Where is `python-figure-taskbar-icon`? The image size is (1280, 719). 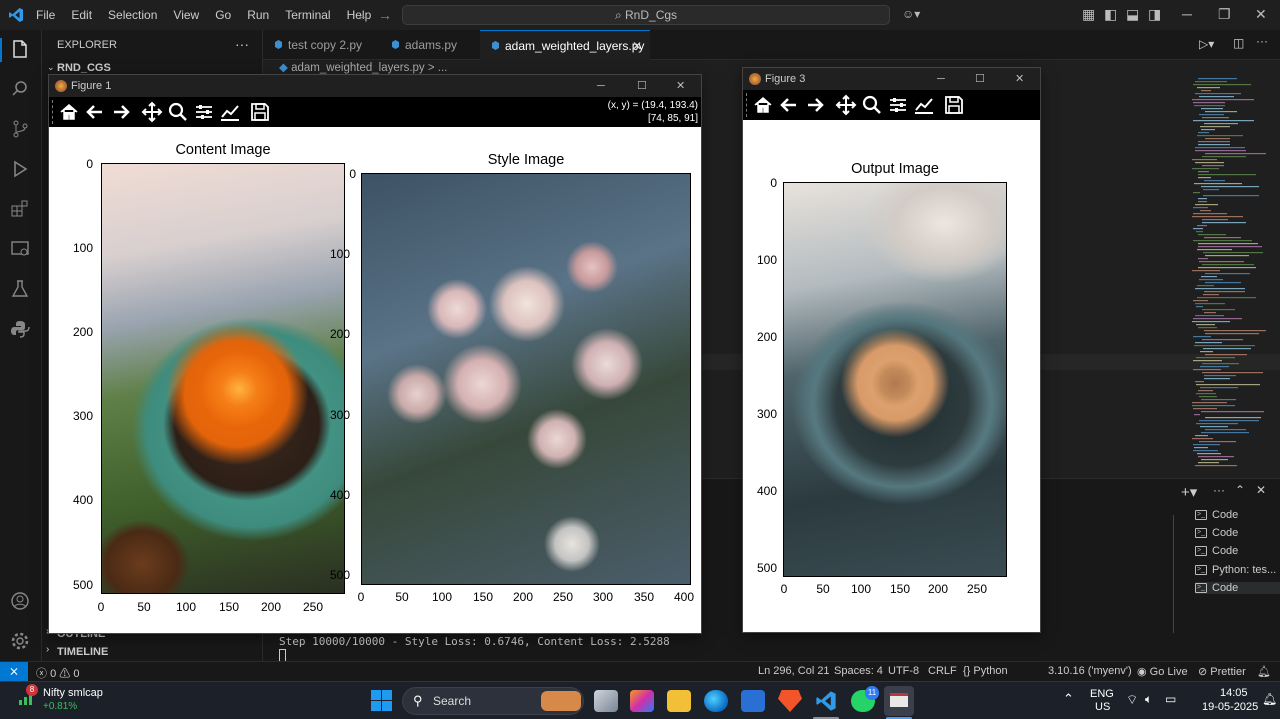 python-figure-taskbar-icon is located at coordinates (899, 701).